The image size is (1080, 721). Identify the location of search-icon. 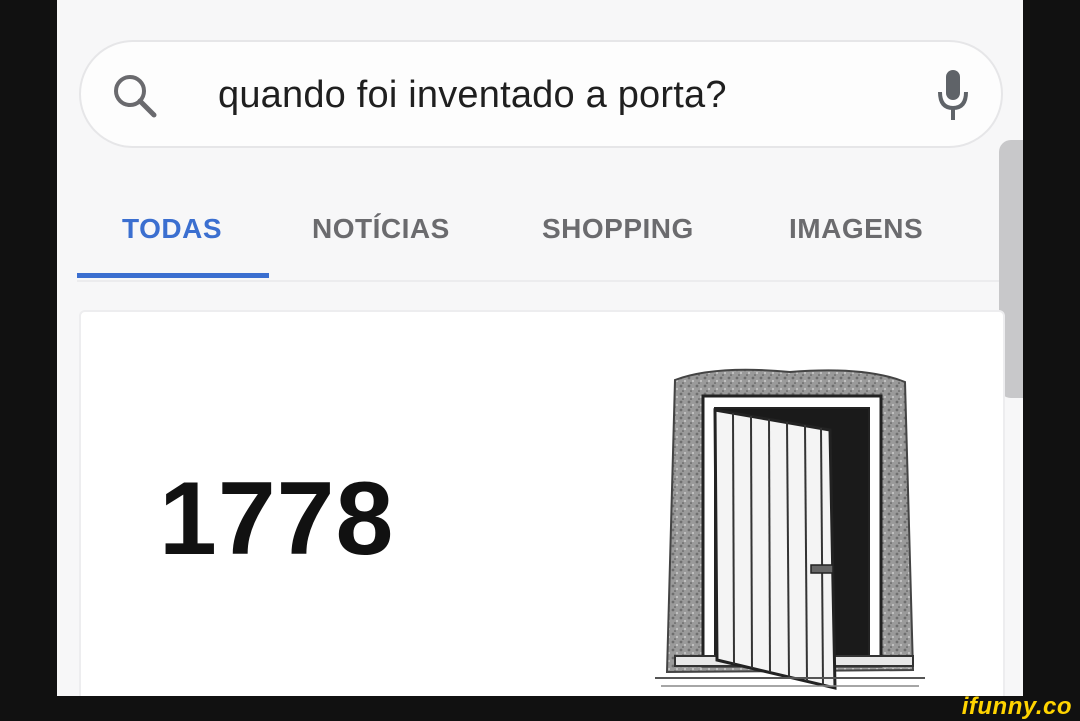
(135, 96).